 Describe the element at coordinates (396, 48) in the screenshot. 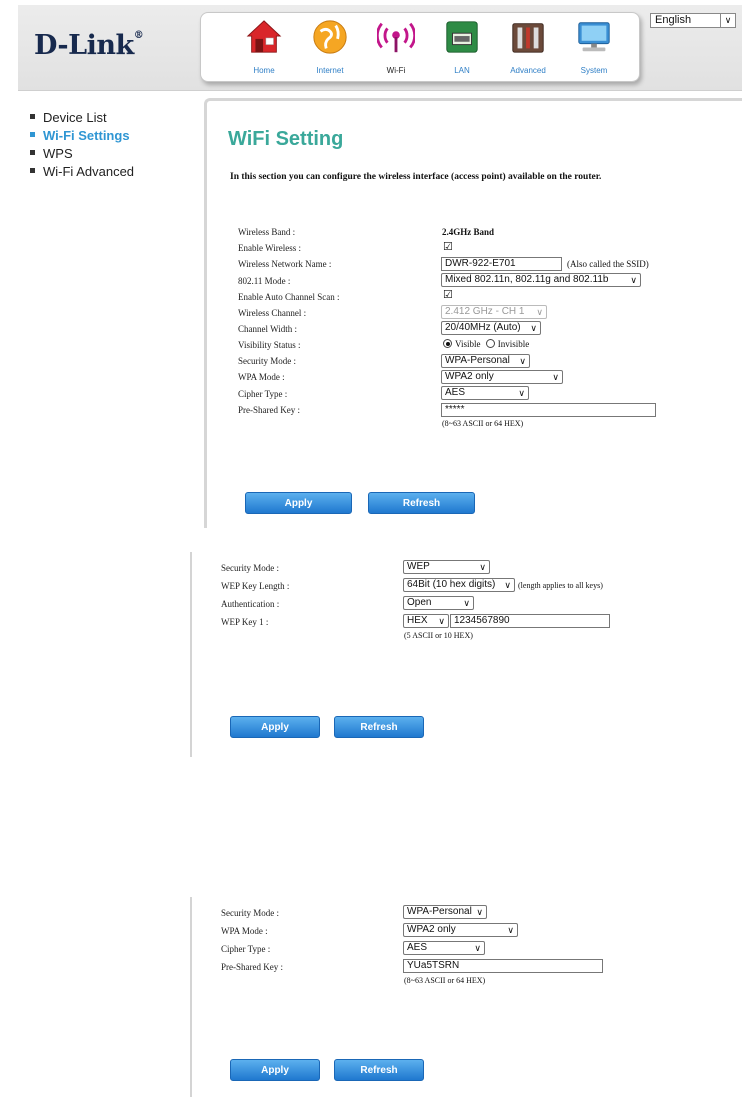

I see `nav-wifi: Wi-Fi` at that location.